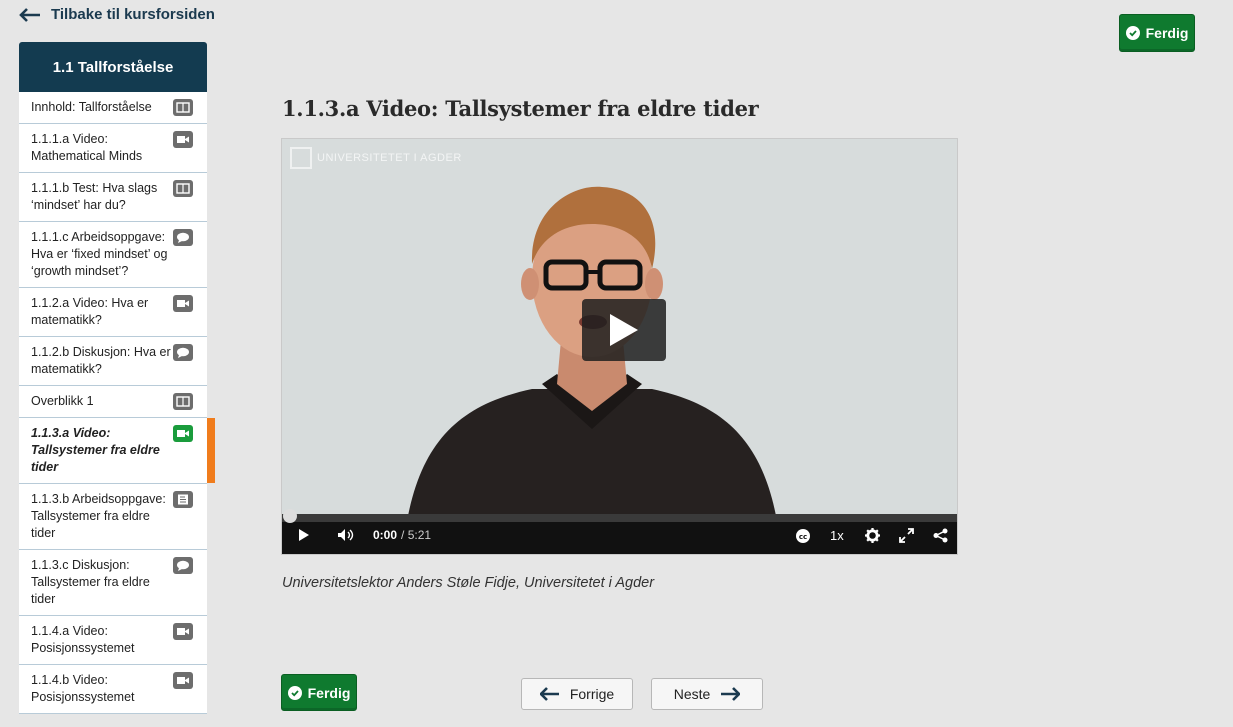  Describe the element at coordinates (90, 311) in the screenshot. I see `sidebar-item-label: 1.1.2.a Video: Hva er matematikk?` at that location.